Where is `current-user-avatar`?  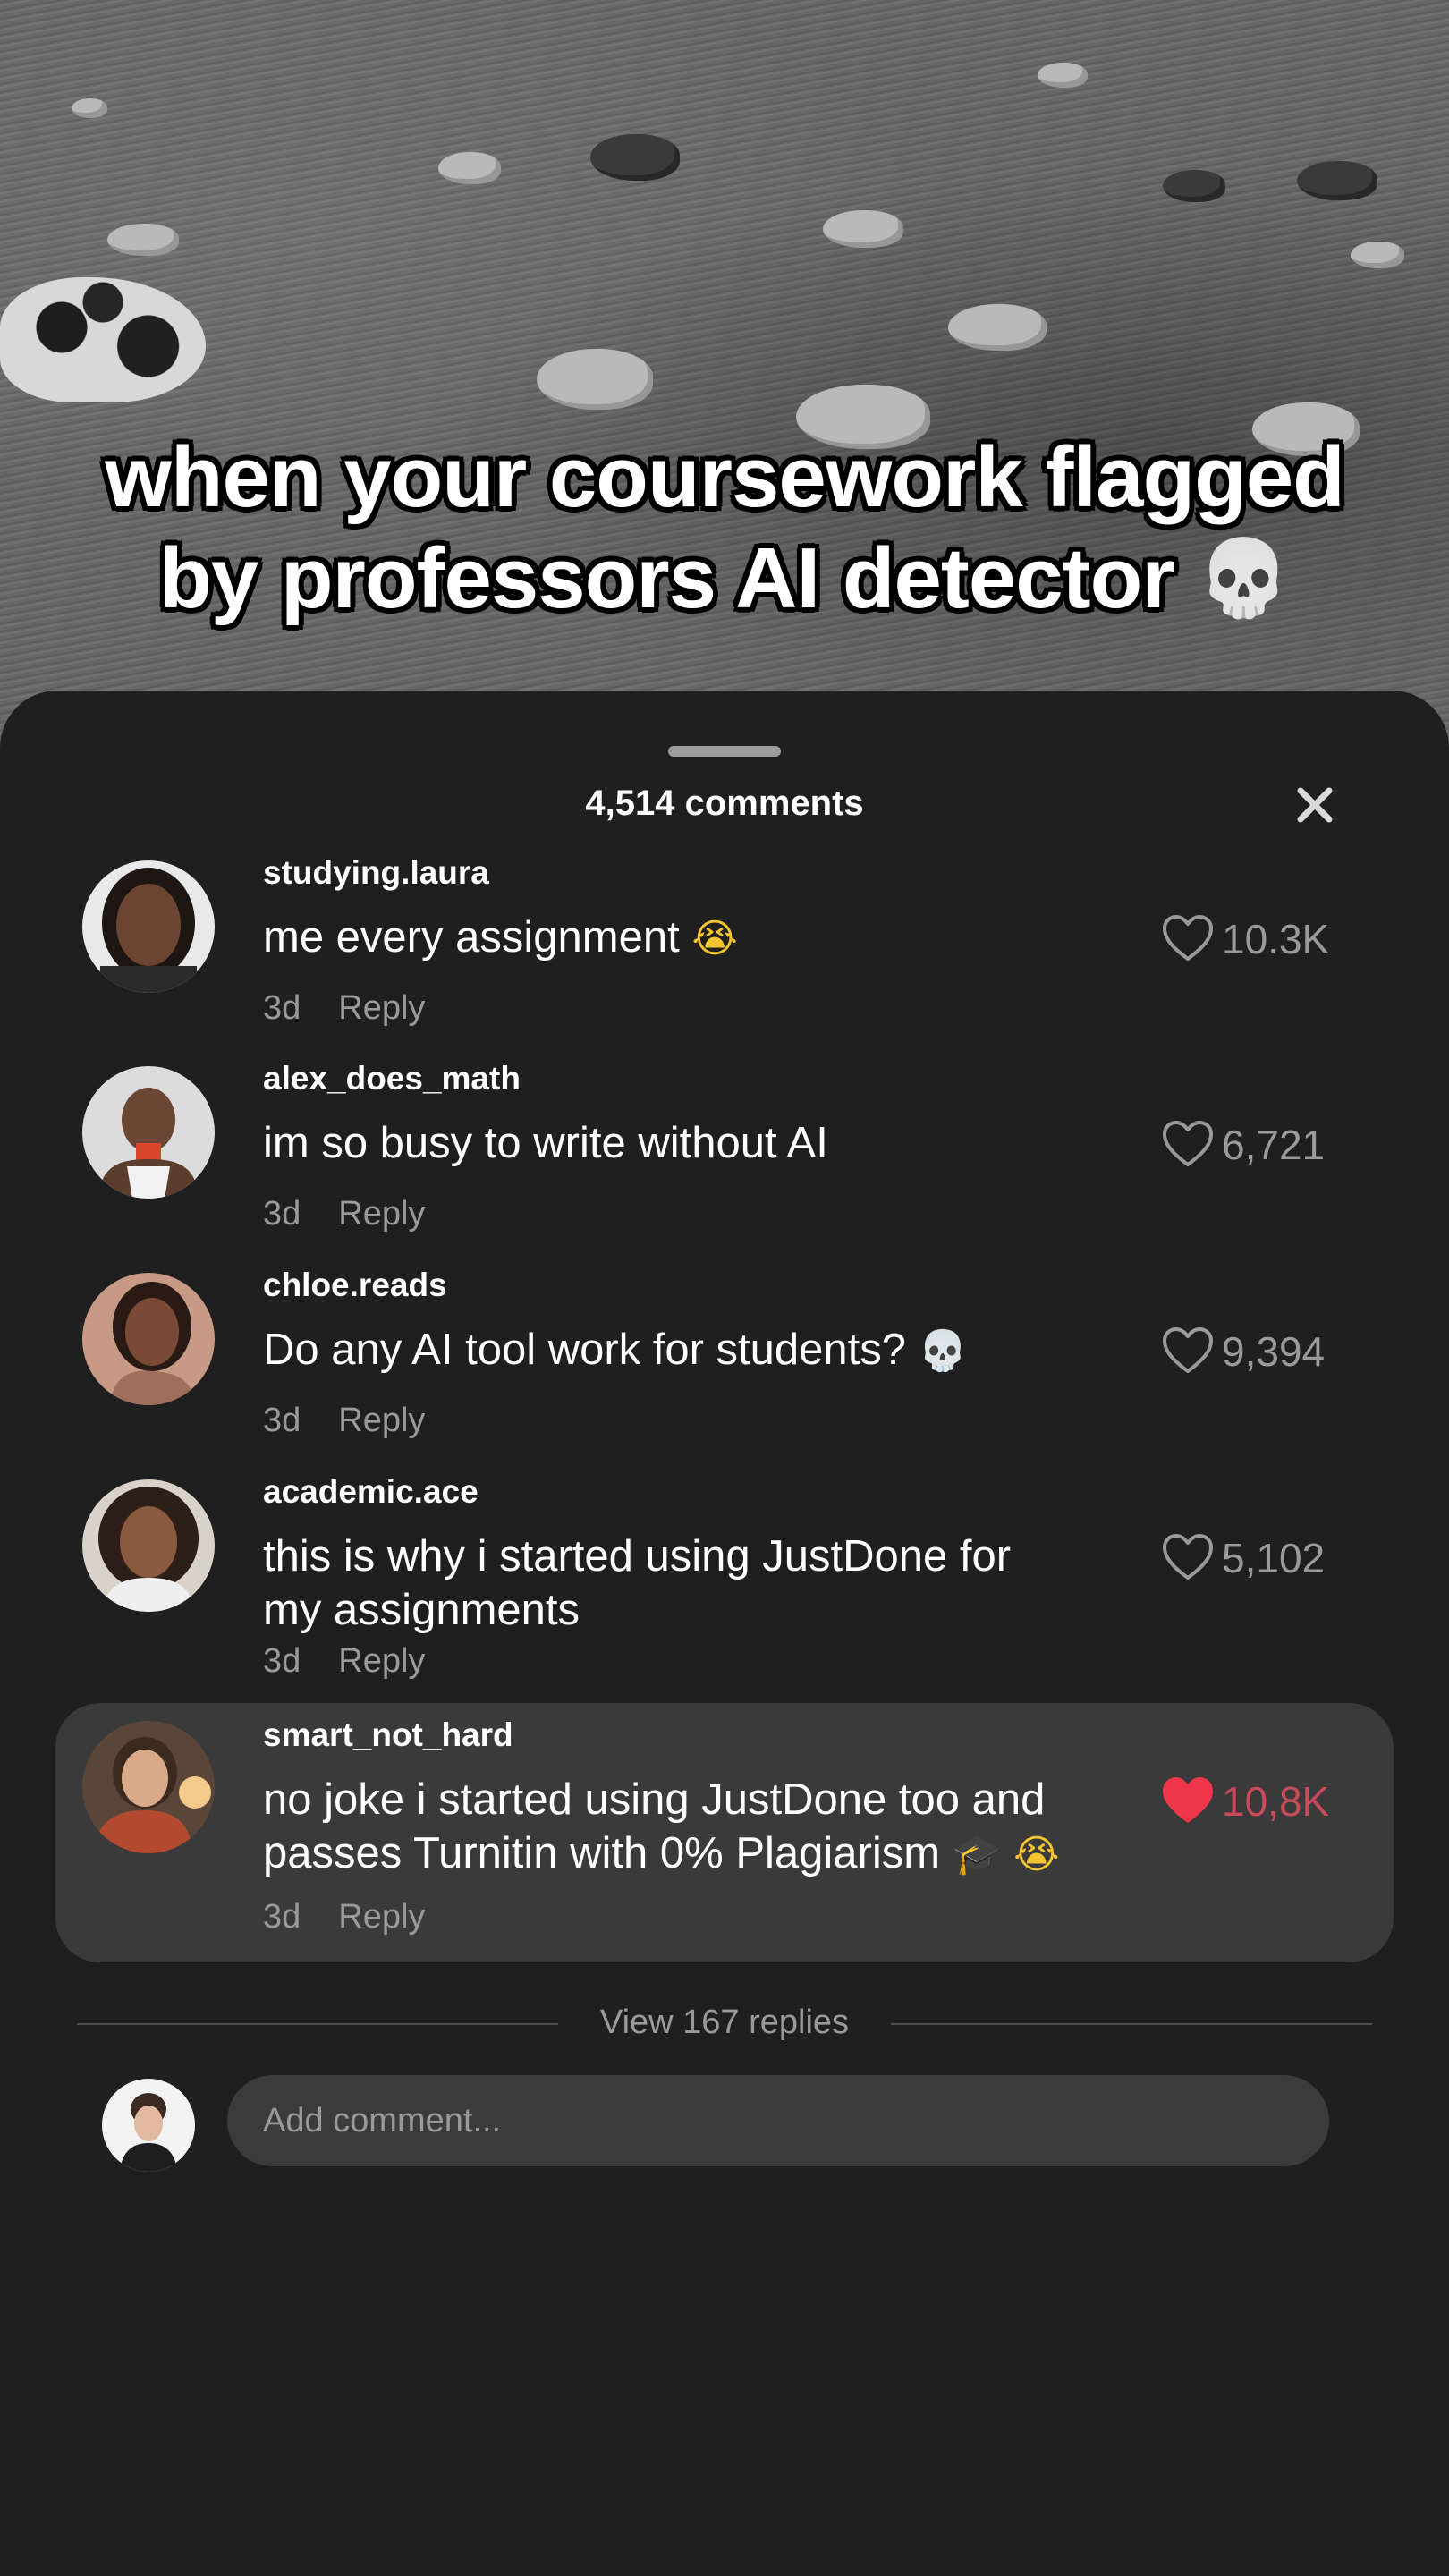 current-user-avatar is located at coordinates (148, 2125).